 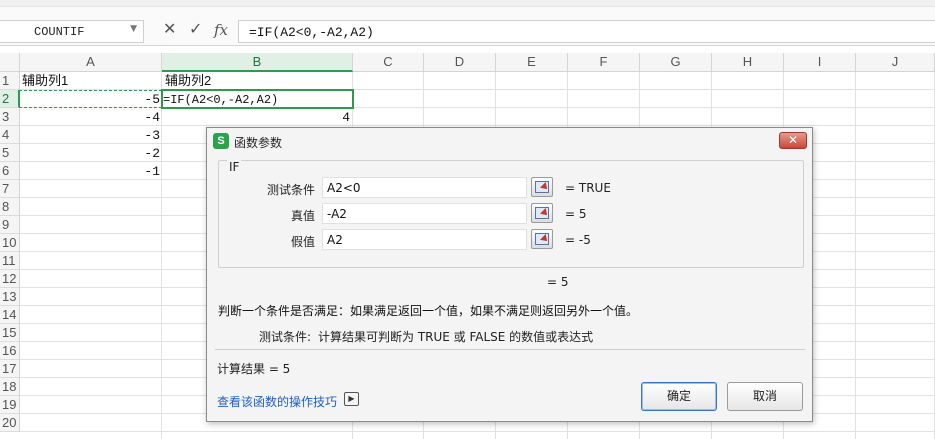 What do you see at coordinates (221, 141) in the screenshot?
I see `wps-logo-icon: S` at bounding box center [221, 141].